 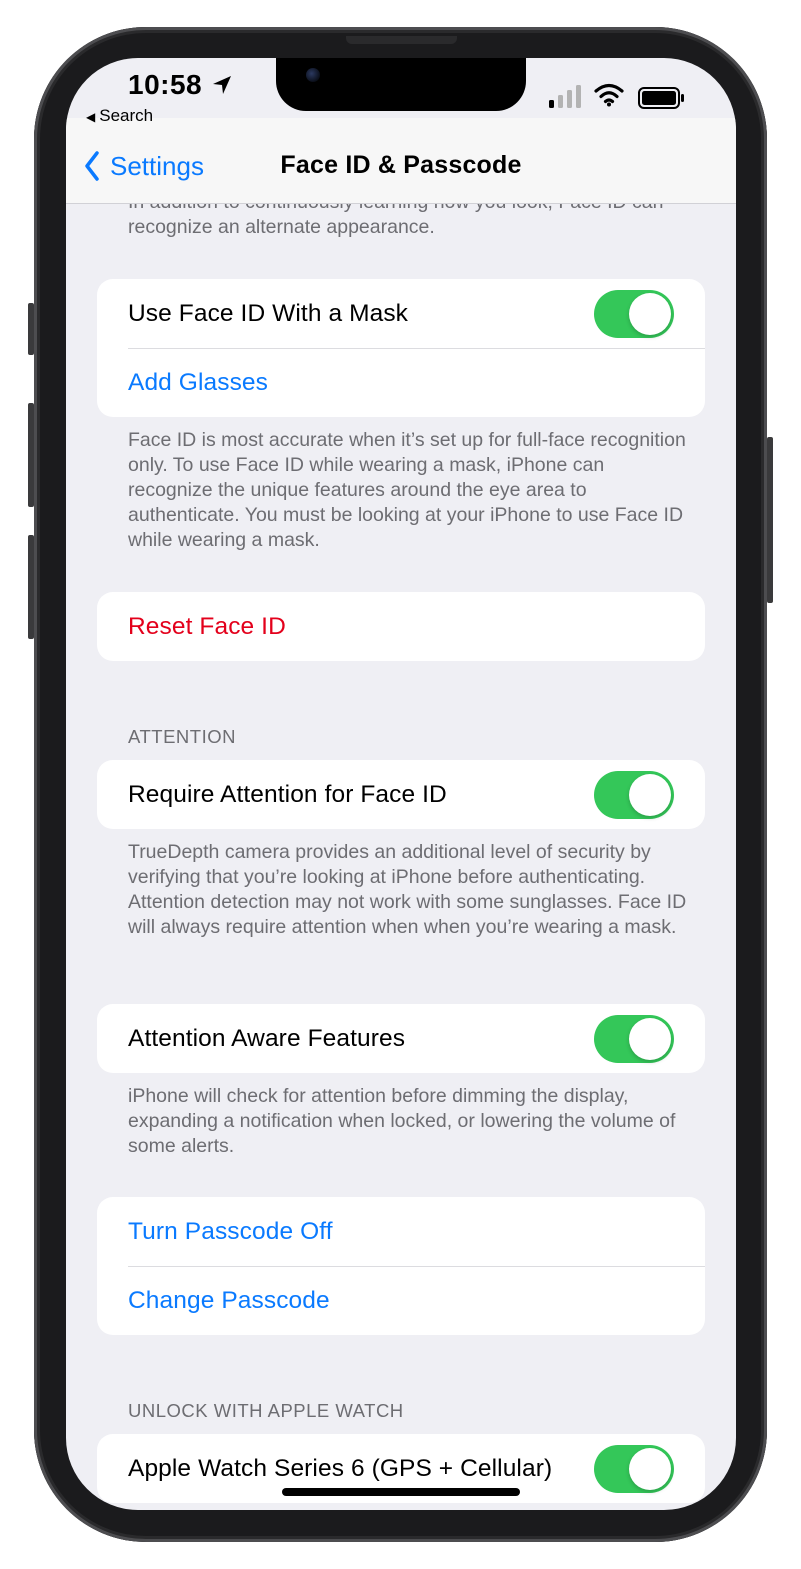 I want to click on location-arrow-icon, so click(x=222, y=85).